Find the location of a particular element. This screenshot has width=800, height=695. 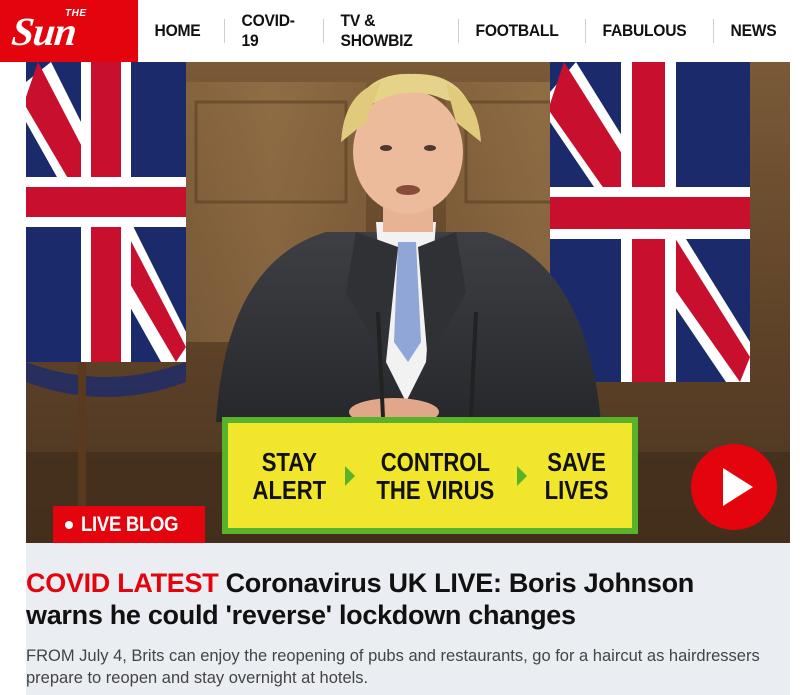

nav-football: FOOTBALL is located at coordinates (517, 31).